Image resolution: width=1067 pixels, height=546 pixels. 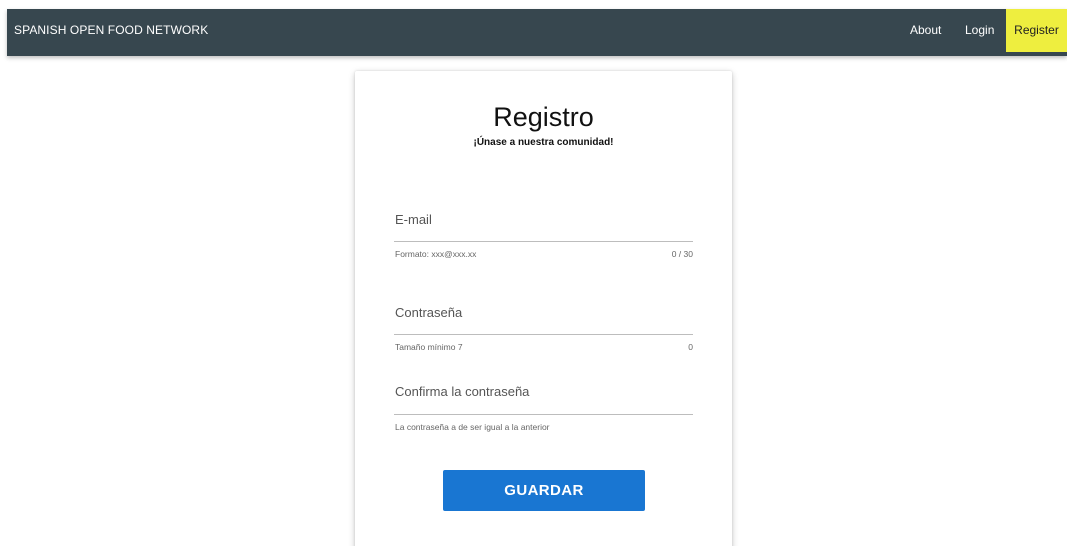 What do you see at coordinates (682, 254) in the screenshot?
I see `email-char-counter: 0 / 30` at bounding box center [682, 254].